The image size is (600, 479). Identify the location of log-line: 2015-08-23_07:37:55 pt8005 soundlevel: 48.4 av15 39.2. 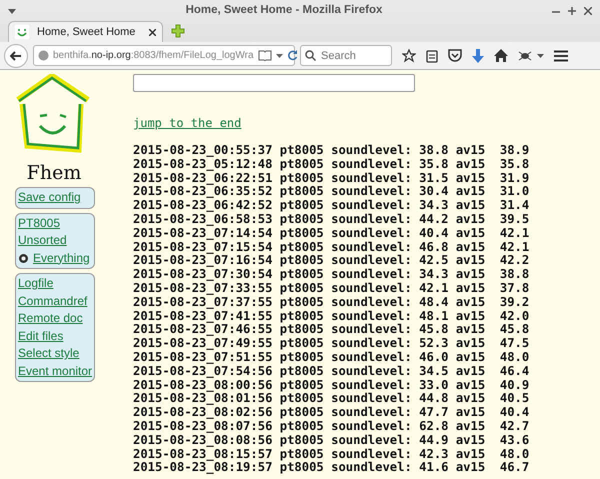
(331, 303).